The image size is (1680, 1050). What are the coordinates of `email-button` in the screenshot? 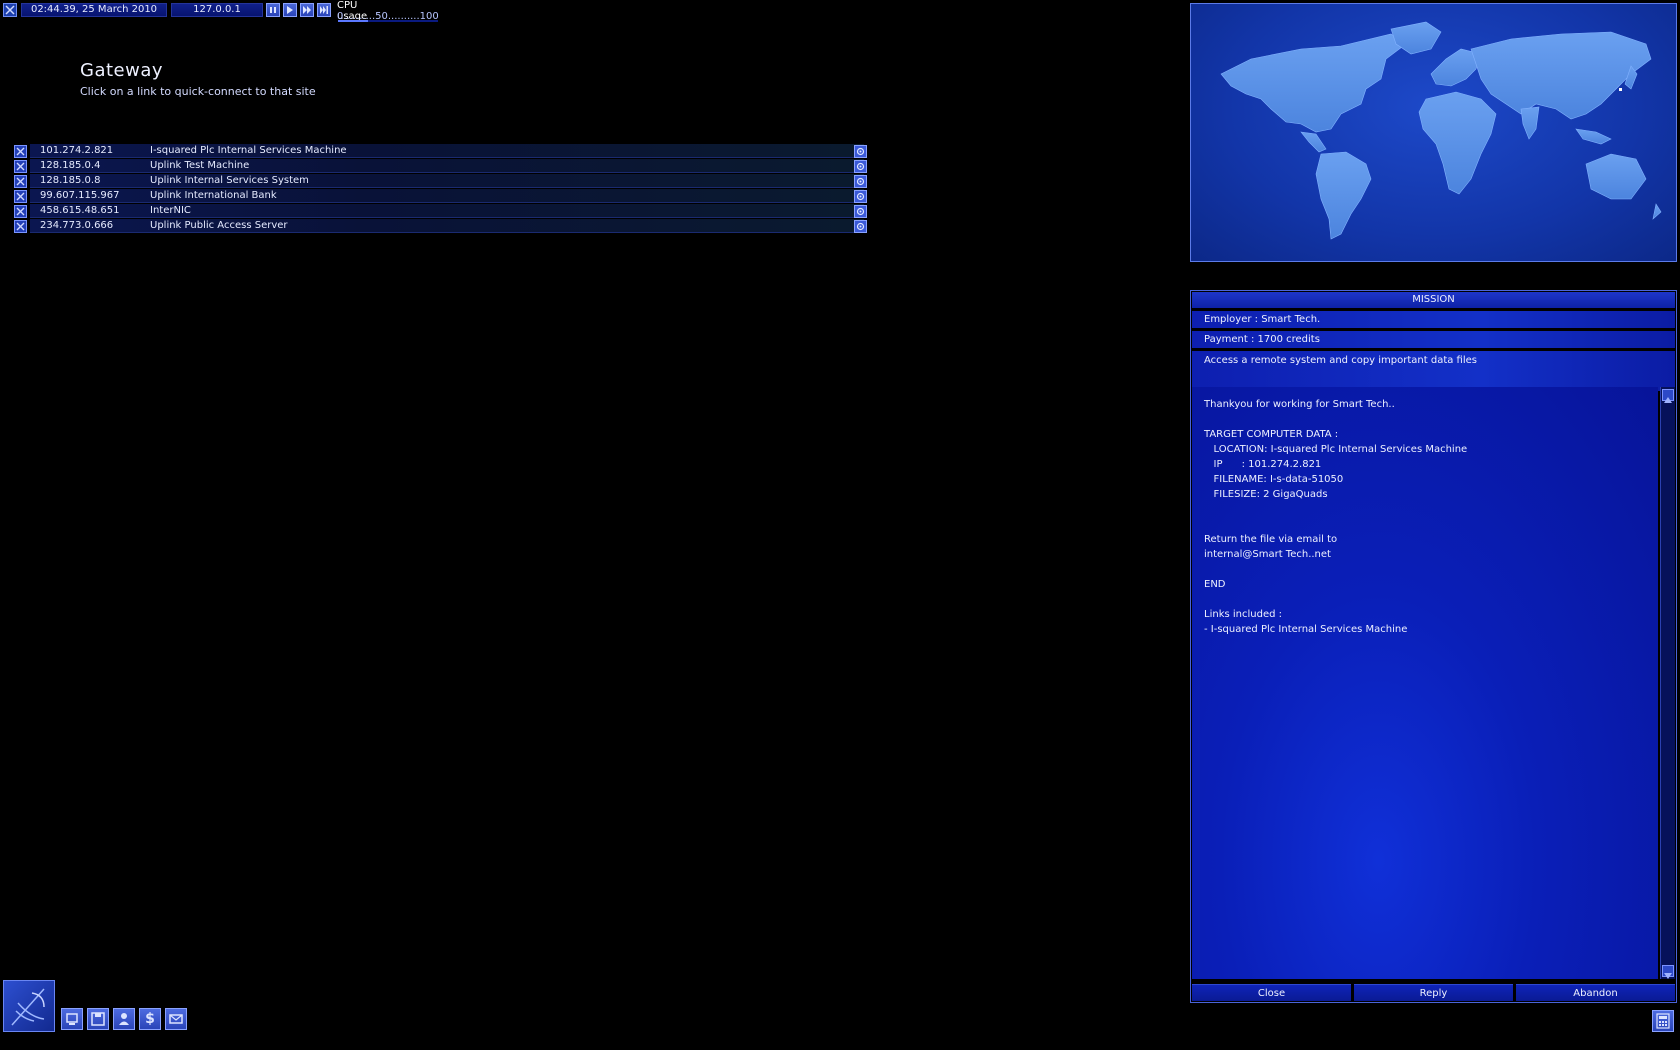 It's located at (176, 1019).